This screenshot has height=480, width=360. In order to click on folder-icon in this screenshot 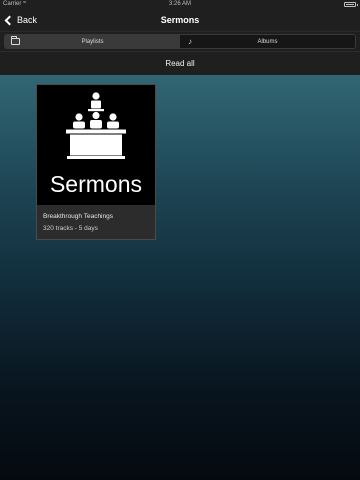, I will do `click(15, 40)`.